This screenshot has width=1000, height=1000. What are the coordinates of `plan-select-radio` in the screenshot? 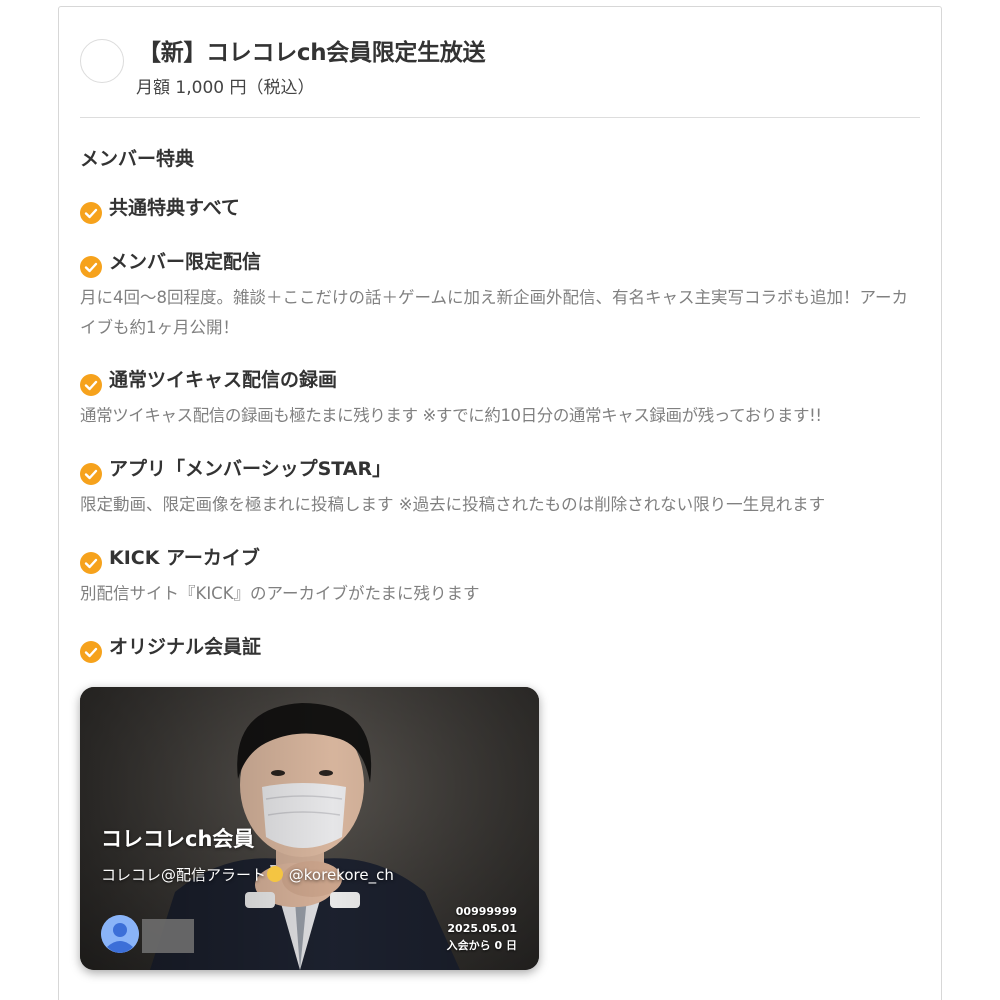 It's located at (102, 61).